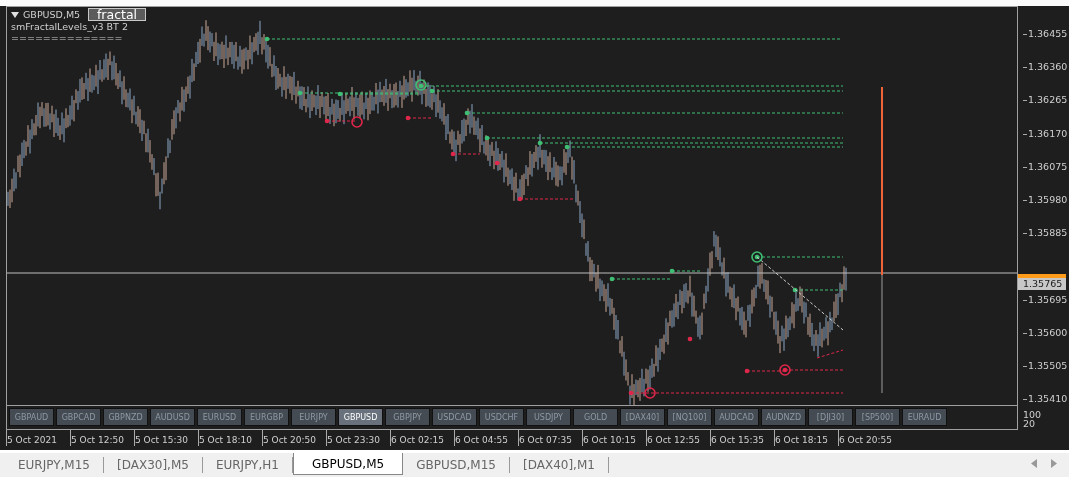 The width and height of the screenshot is (1069, 477). Describe the element at coordinates (294, 438) in the screenshot. I see `time-label: 5 Oct 20:50` at that location.